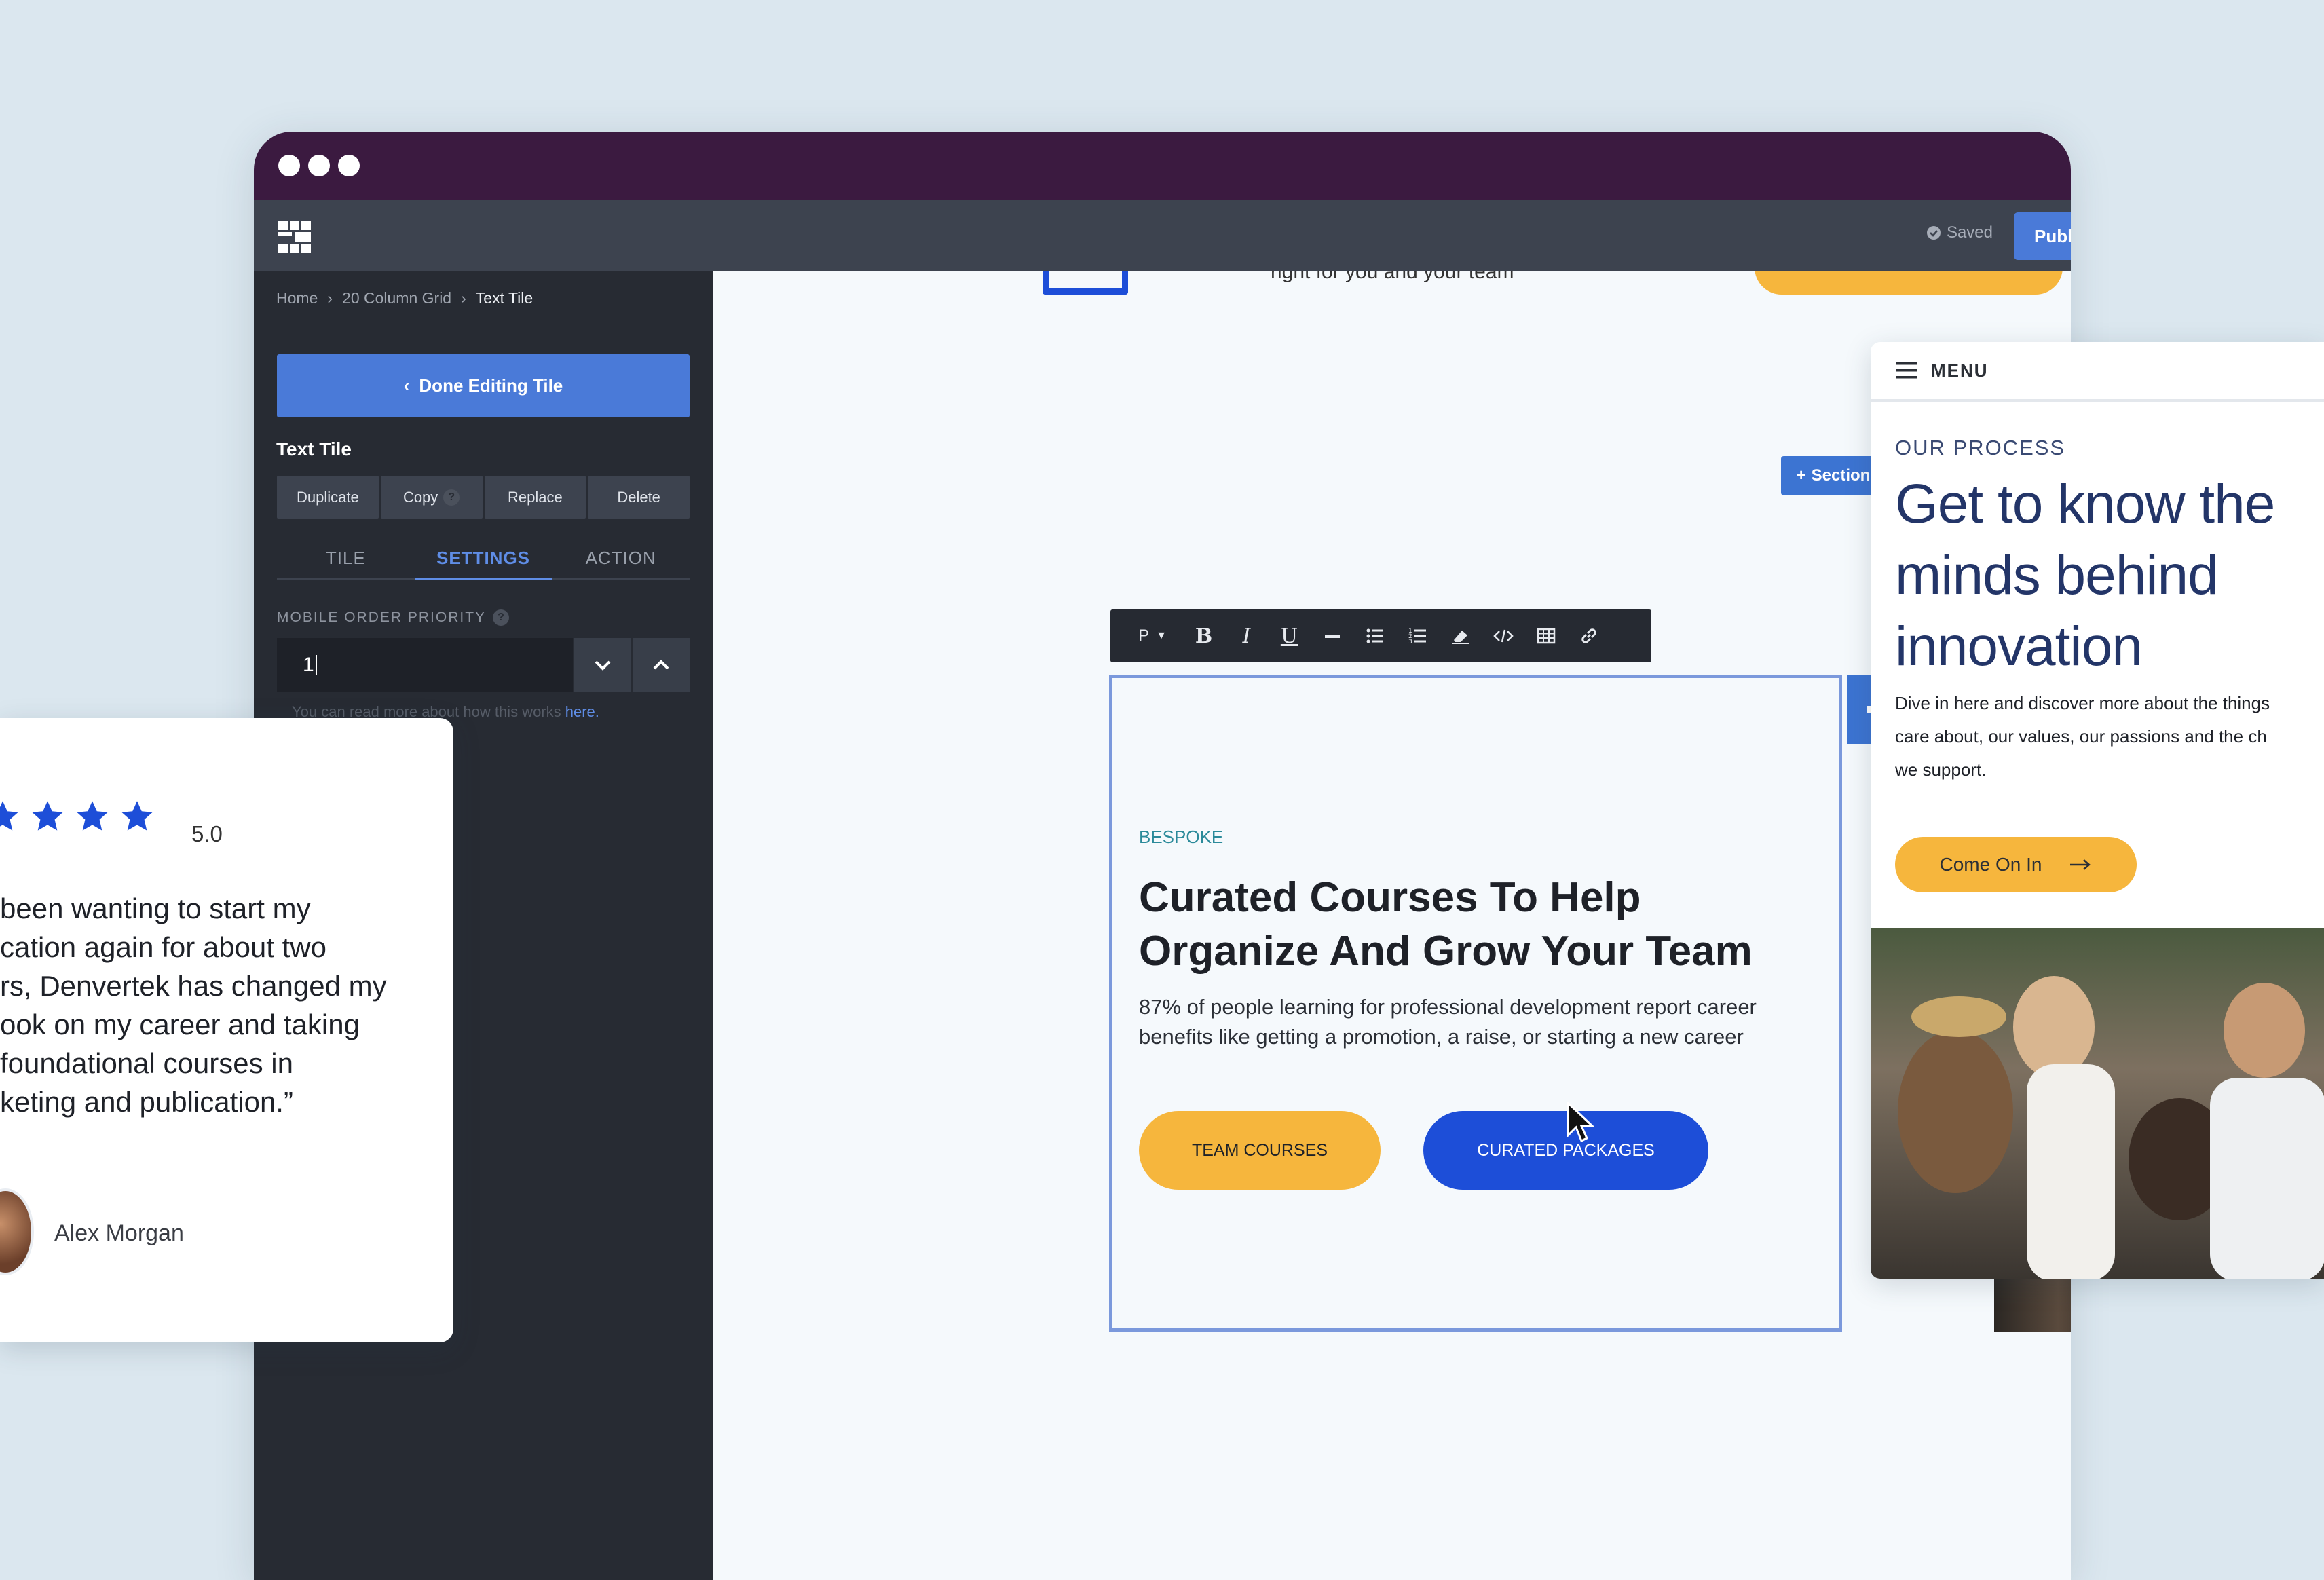 This screenshot has height=1580, width=2324. Describe the element at coordinates (1941, 770) in the screenshot. I see `mobile-body-line: we support.` at that location.